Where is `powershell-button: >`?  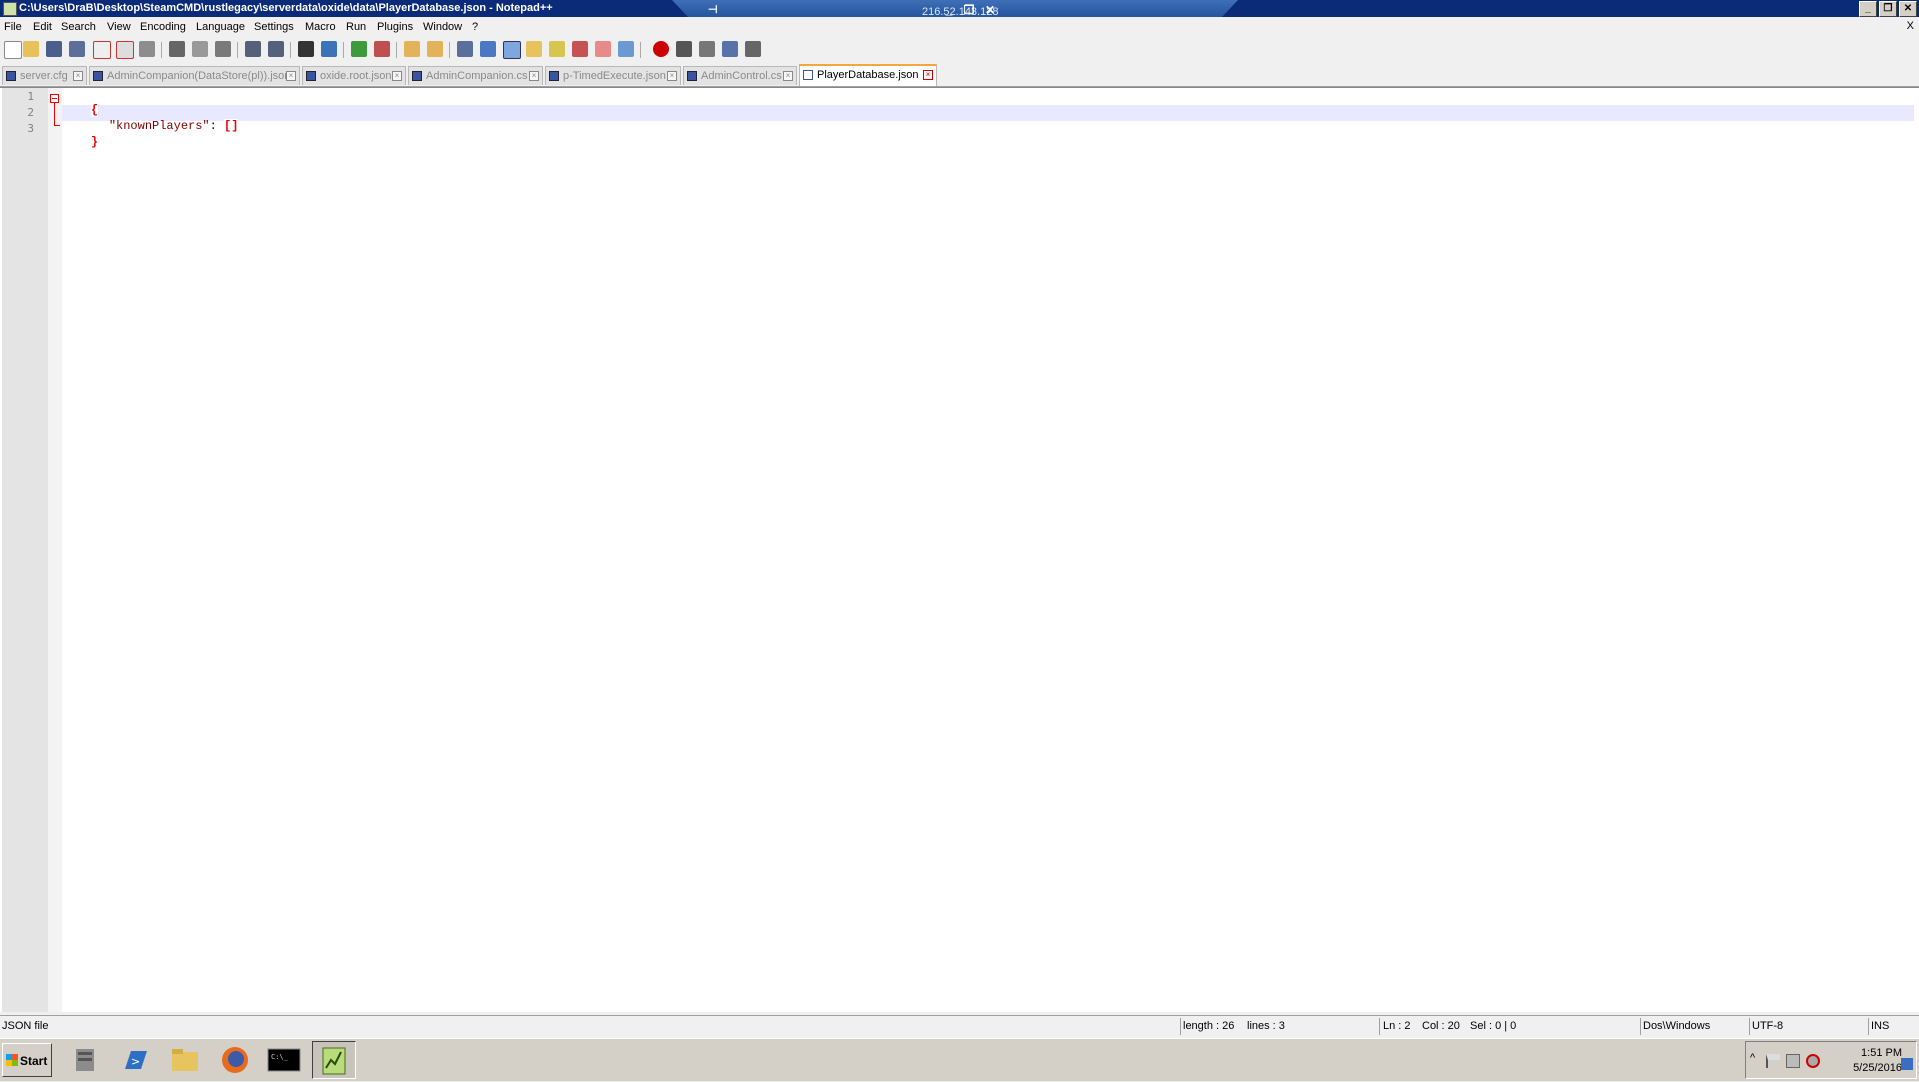 powershell-button: > is located at coordinates (135, 1060).